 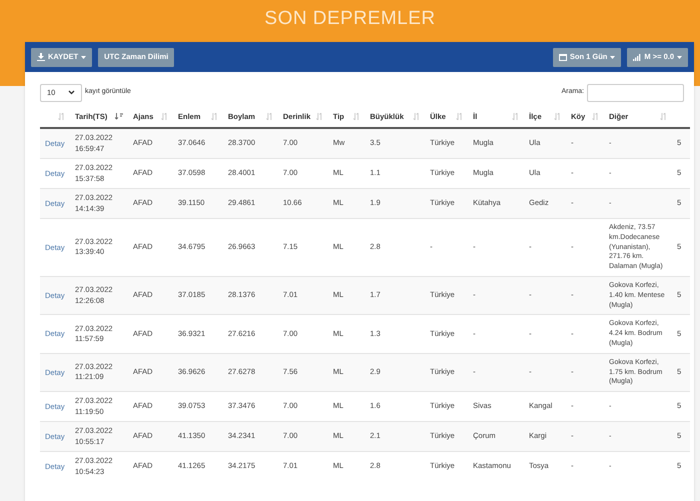 What do you see at coordinates (635, 93) in the screenshot?
I see `search-field` at bounding box center [635, 93].